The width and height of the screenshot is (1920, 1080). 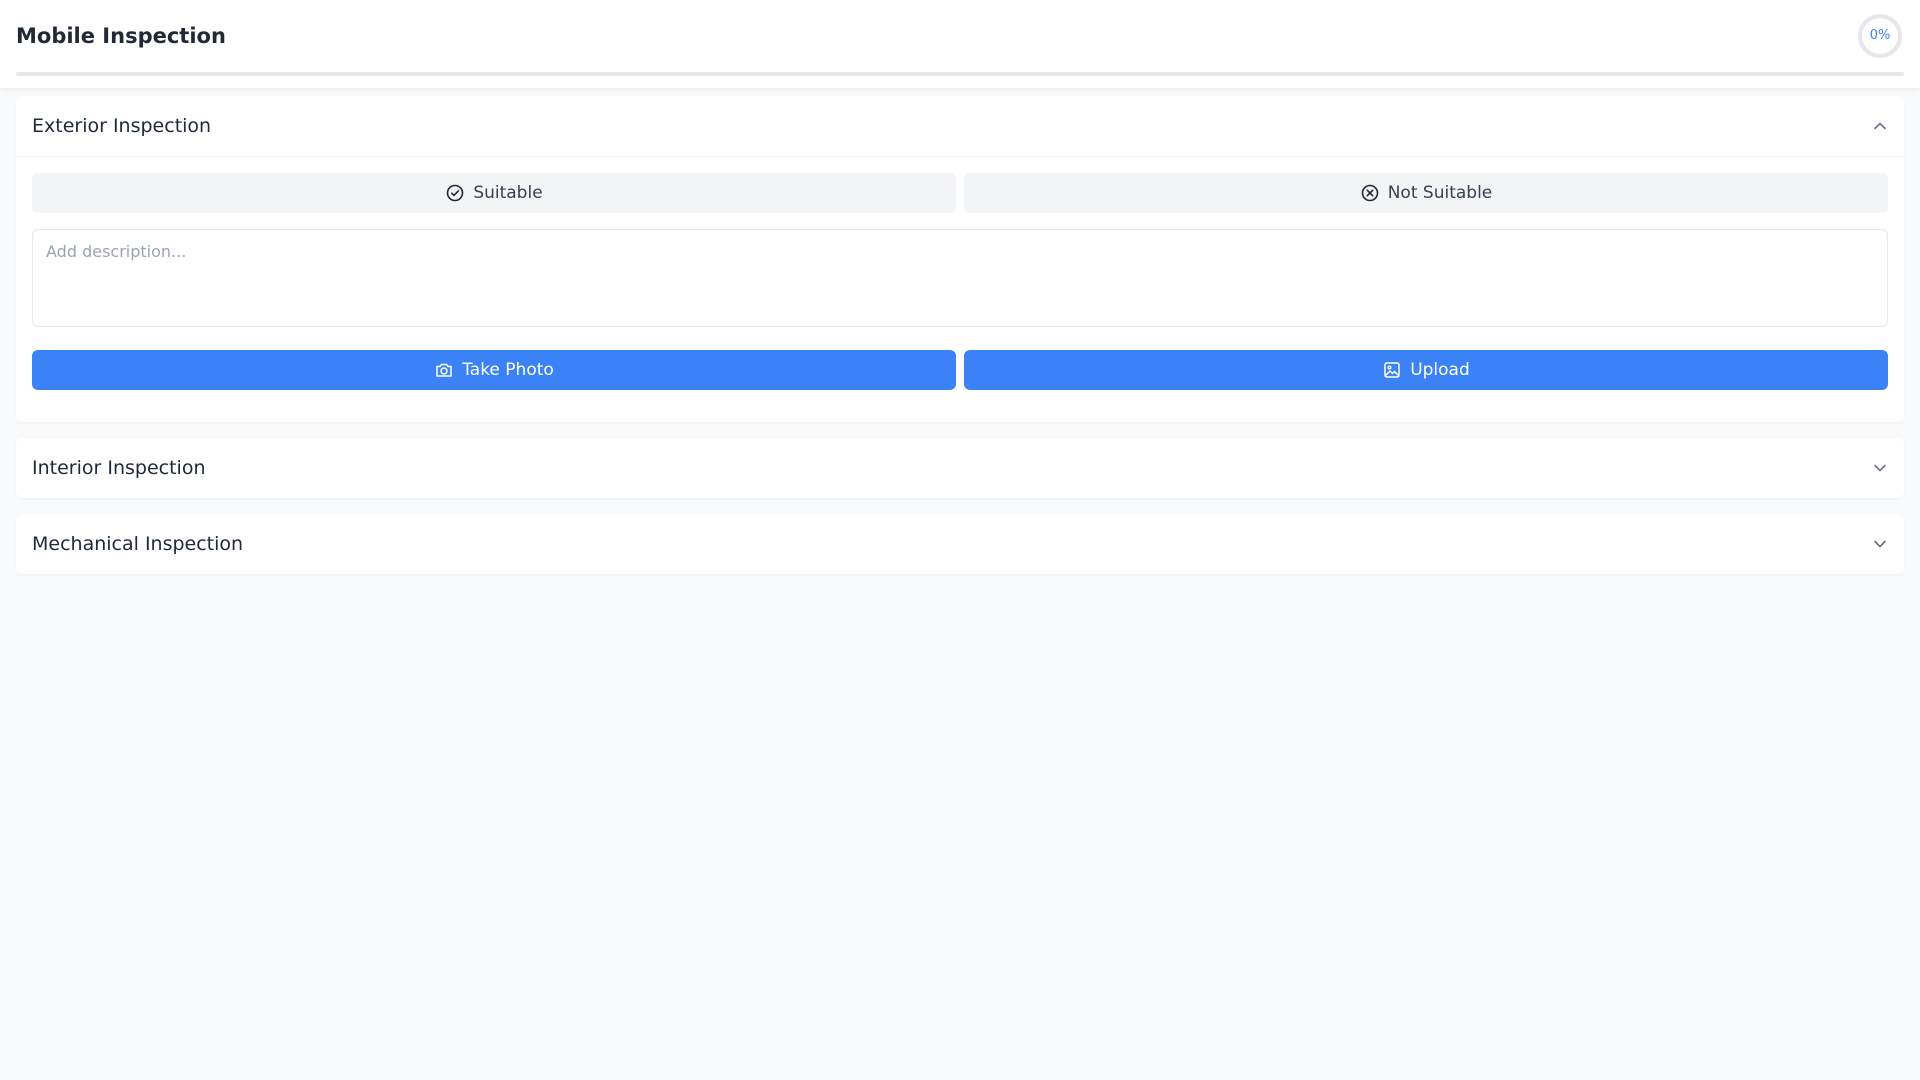 What do you see at coordinates (1440, 193) in the screenshot?
I see `not-suitable-label: Not Suitable` at bounding box center [1440, 193].